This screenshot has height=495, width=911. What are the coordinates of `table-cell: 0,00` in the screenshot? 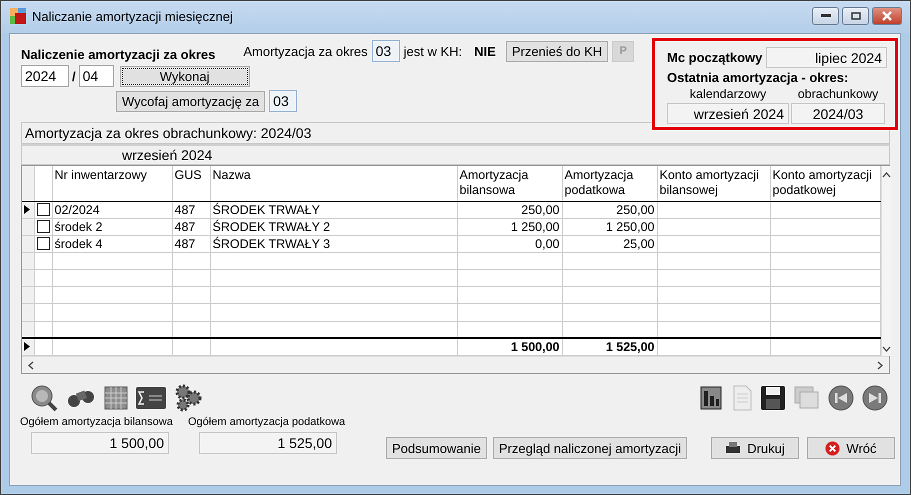 It's located at (547, 243).